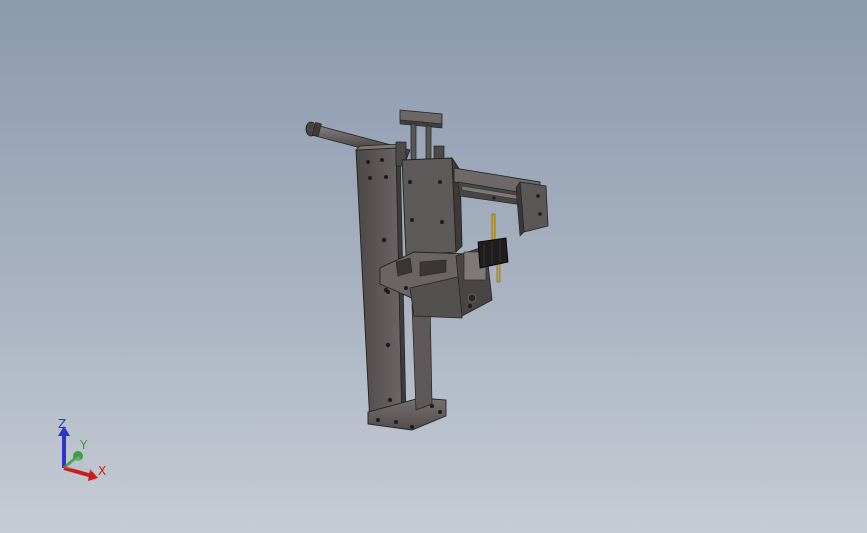 The width and height of the screenshot is (867, 533). Describe the element at coordinates (62, 424) in the screenshot. I see `triad-z-label: Z` at that location.